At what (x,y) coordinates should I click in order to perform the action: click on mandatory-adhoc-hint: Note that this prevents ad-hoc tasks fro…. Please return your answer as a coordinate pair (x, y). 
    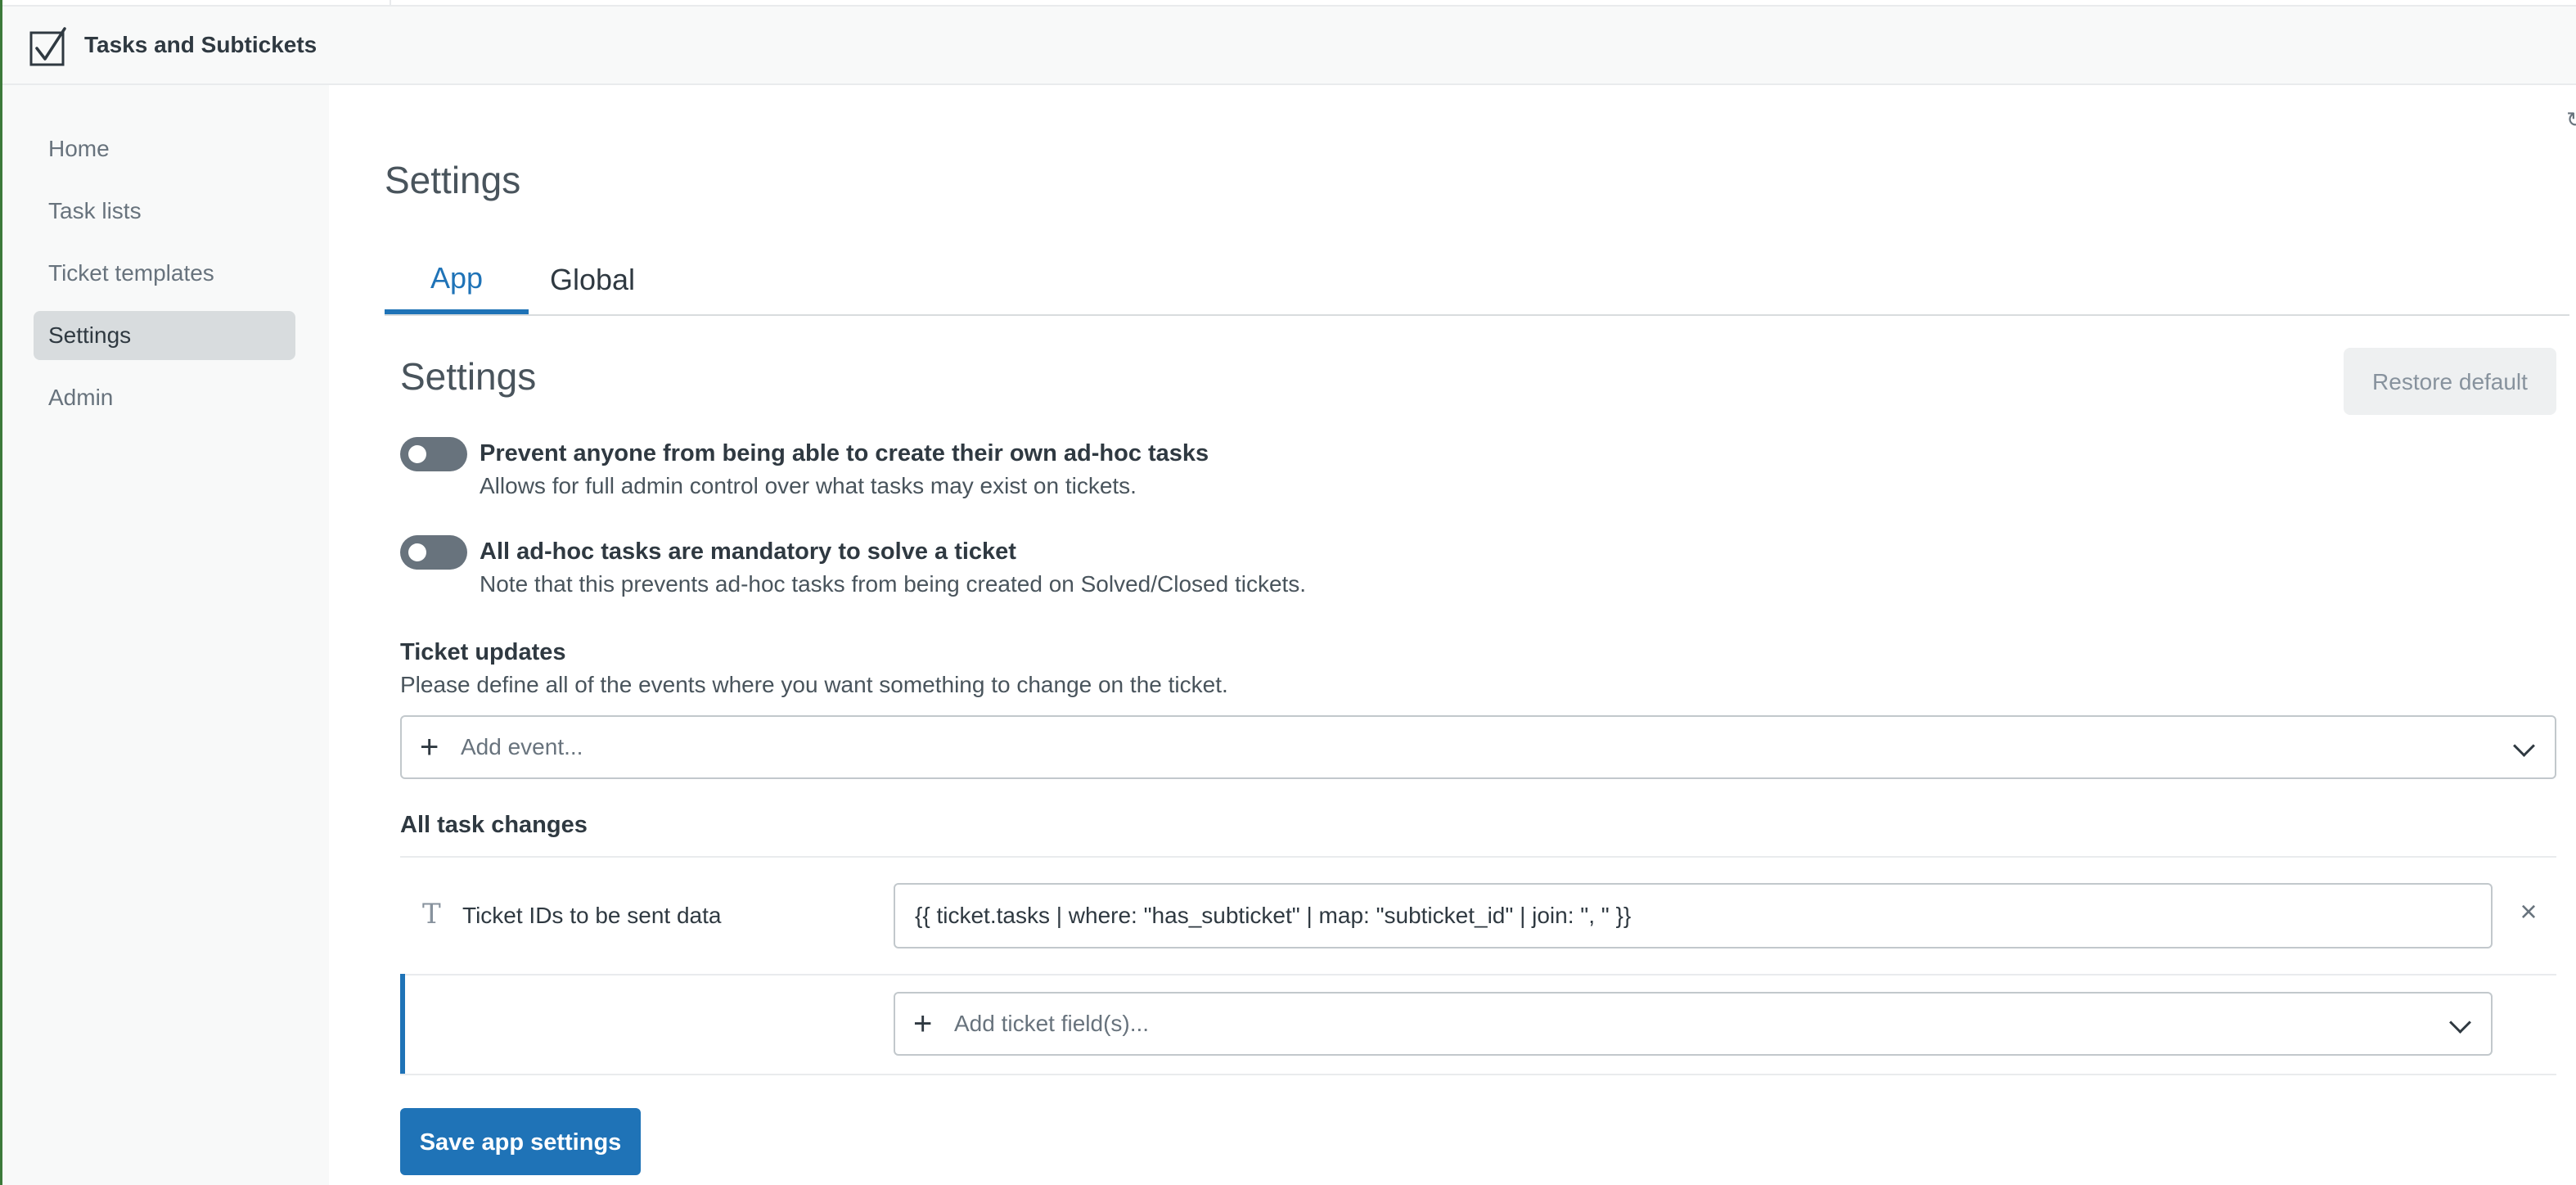
    Looking at the image, I should click on (894, 584).